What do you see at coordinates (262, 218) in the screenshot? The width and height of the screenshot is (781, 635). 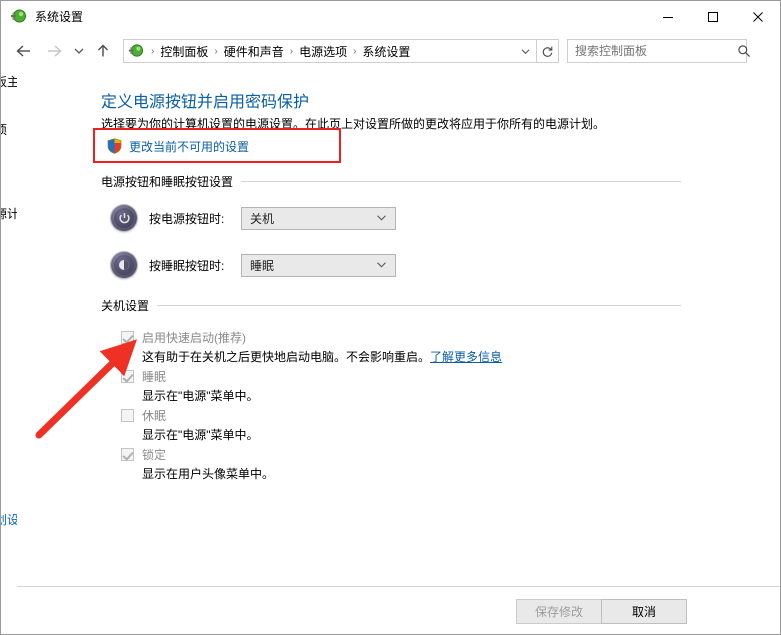 I see `power-button-action-value: 关机` at bounding box center [262, 218].